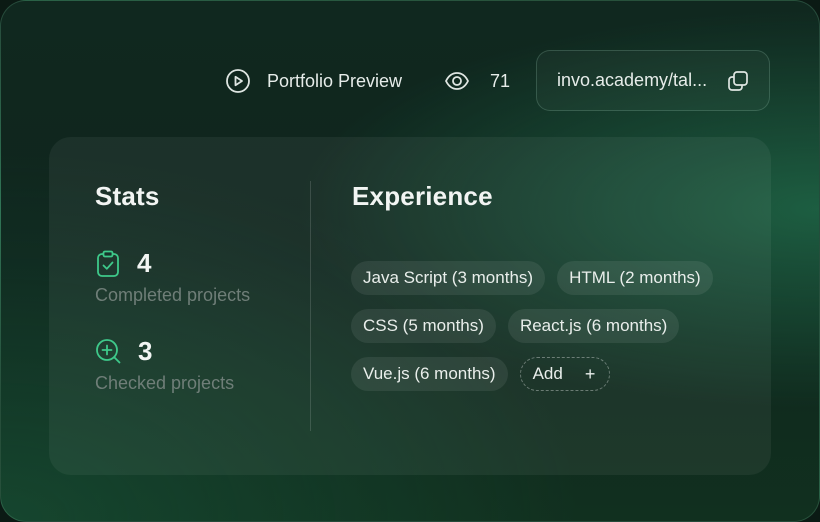 The image size is (820, 522). I want to click on experience-title: Experience, so click(422, 196).